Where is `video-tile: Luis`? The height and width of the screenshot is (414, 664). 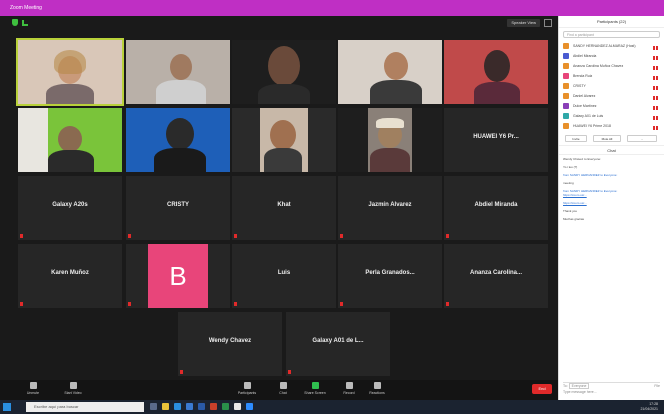 video-tile: Luis is located at coordinates (284, 276).